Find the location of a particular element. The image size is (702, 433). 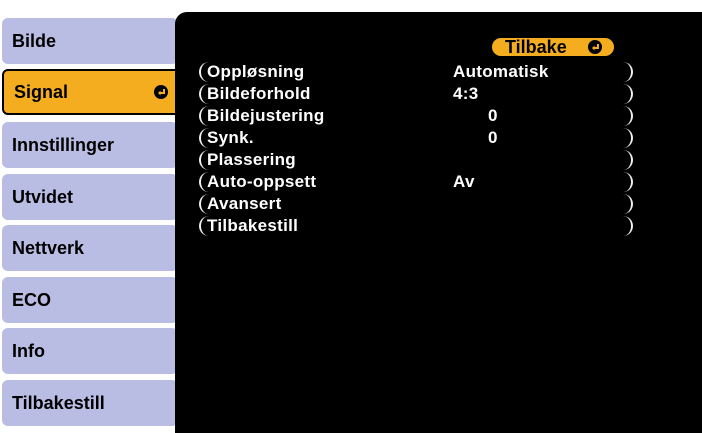

tab-label: Tilbakestill is located at coordinates (58, 402).